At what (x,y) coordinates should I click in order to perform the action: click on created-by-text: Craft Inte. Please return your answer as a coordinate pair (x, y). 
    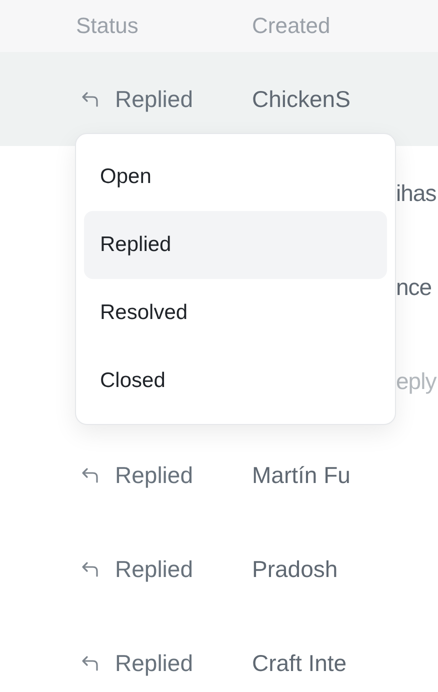
    Looking at the image, I should click on (299, 663).